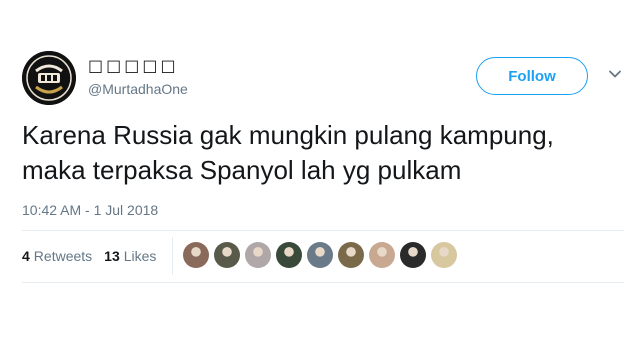 This screenshot has width=640, height=360. What do you see at coordinates (140, 256) in the screenshot?
I see `likes-label: Likes` at bounding box center [140, 256].